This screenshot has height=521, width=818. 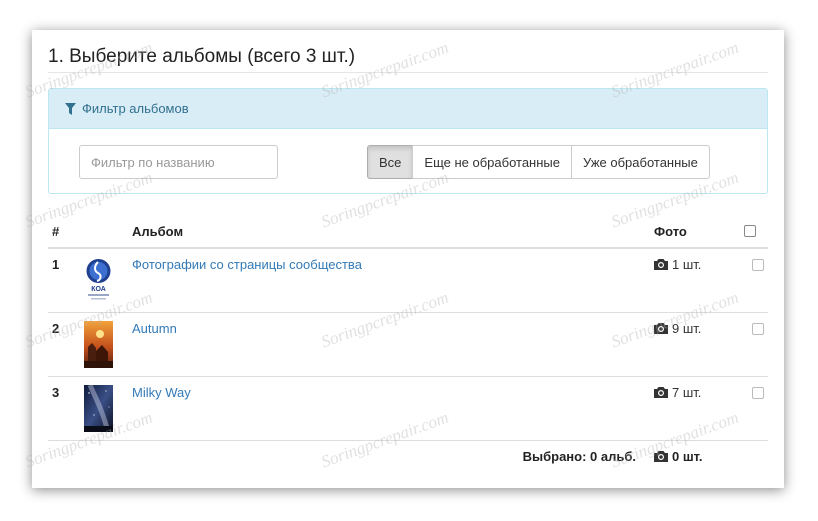 I want to click on header-thumbnail, so click(x=103, y=232).